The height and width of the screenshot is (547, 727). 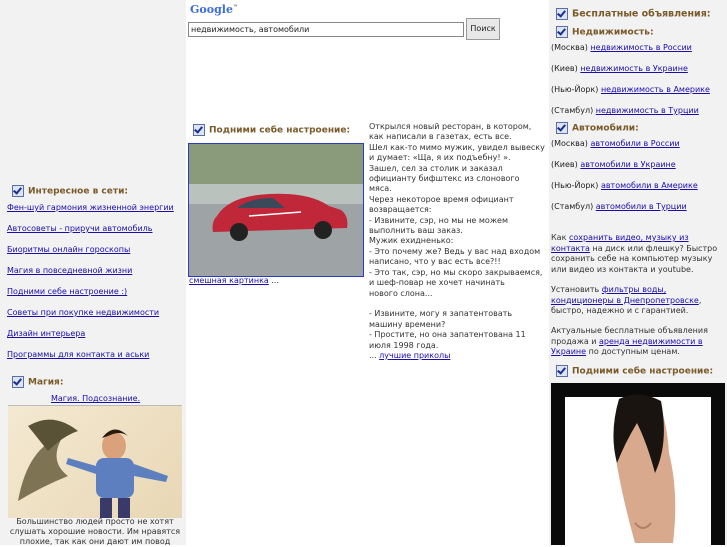 What do you see at coordinates (438, 220) in the screenshot?
I see `story-line: - Извините, сэр, но мы не можем` at bounding box center [438, 220].